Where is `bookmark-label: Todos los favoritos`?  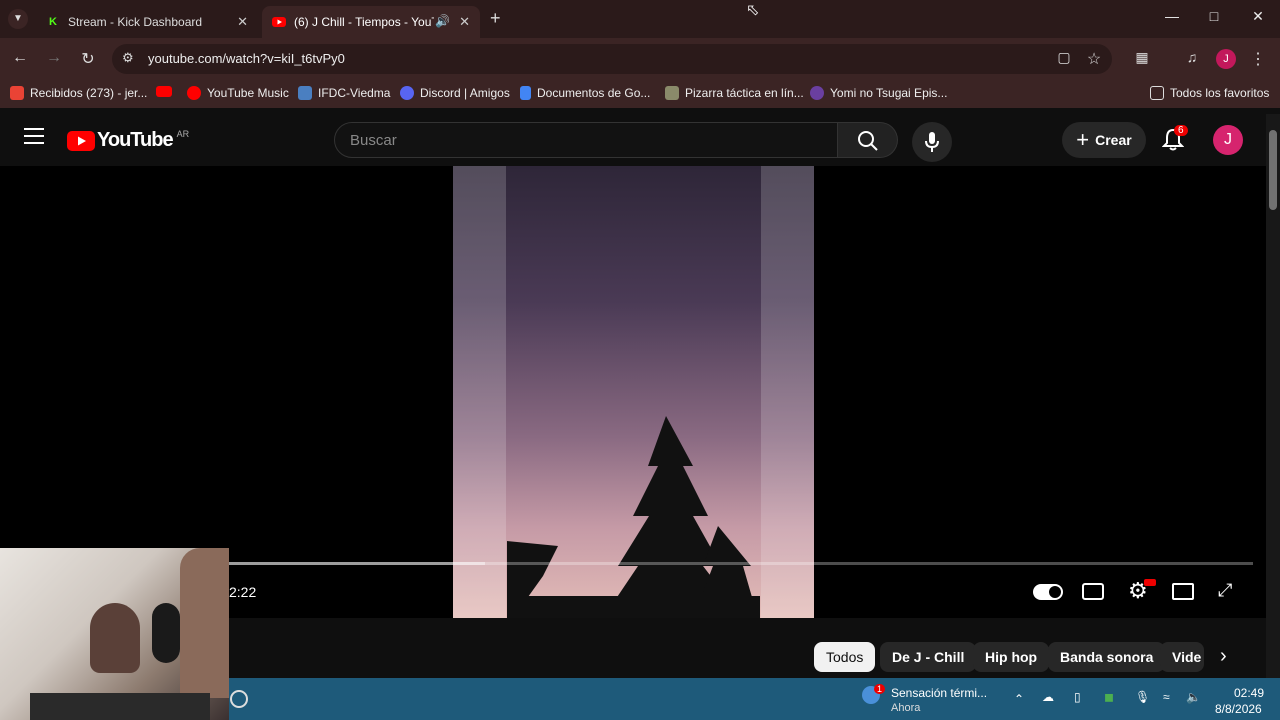 bookmark-label: Todos los favoritos is located at coordinates (1220, 93).